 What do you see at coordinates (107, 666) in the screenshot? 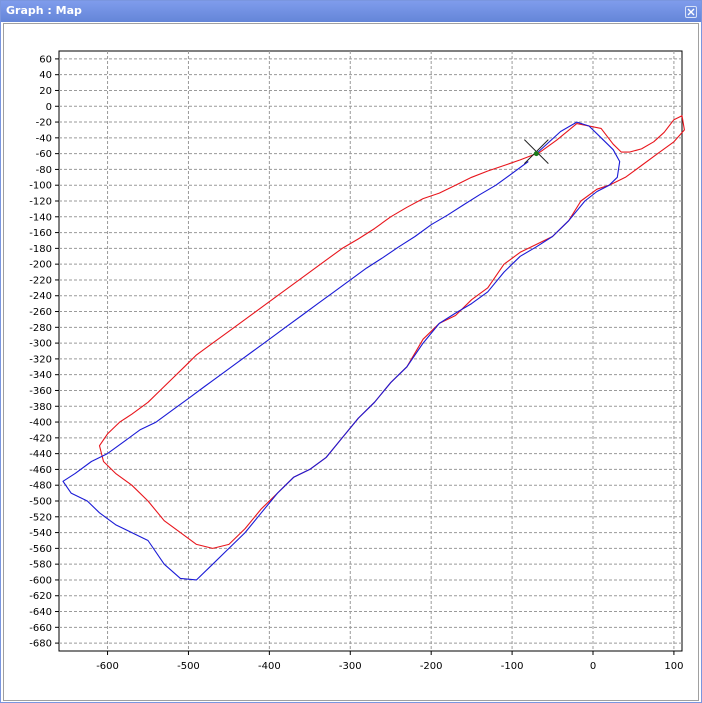
I see `x-tick-label: -600` at bounding box center [107, 666].